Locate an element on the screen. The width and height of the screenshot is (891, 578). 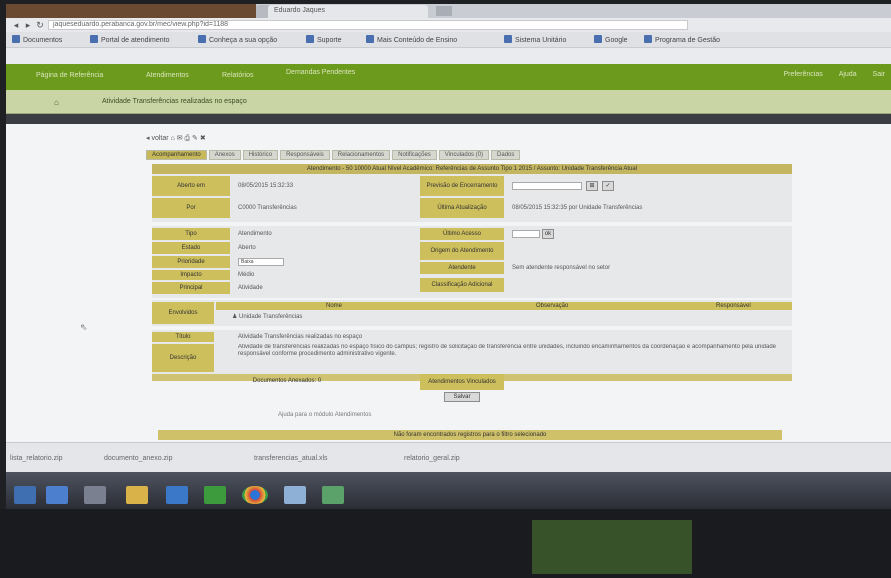
nav-right-links: Preferências Ajuda Sair is located at coordinates (827, 74).